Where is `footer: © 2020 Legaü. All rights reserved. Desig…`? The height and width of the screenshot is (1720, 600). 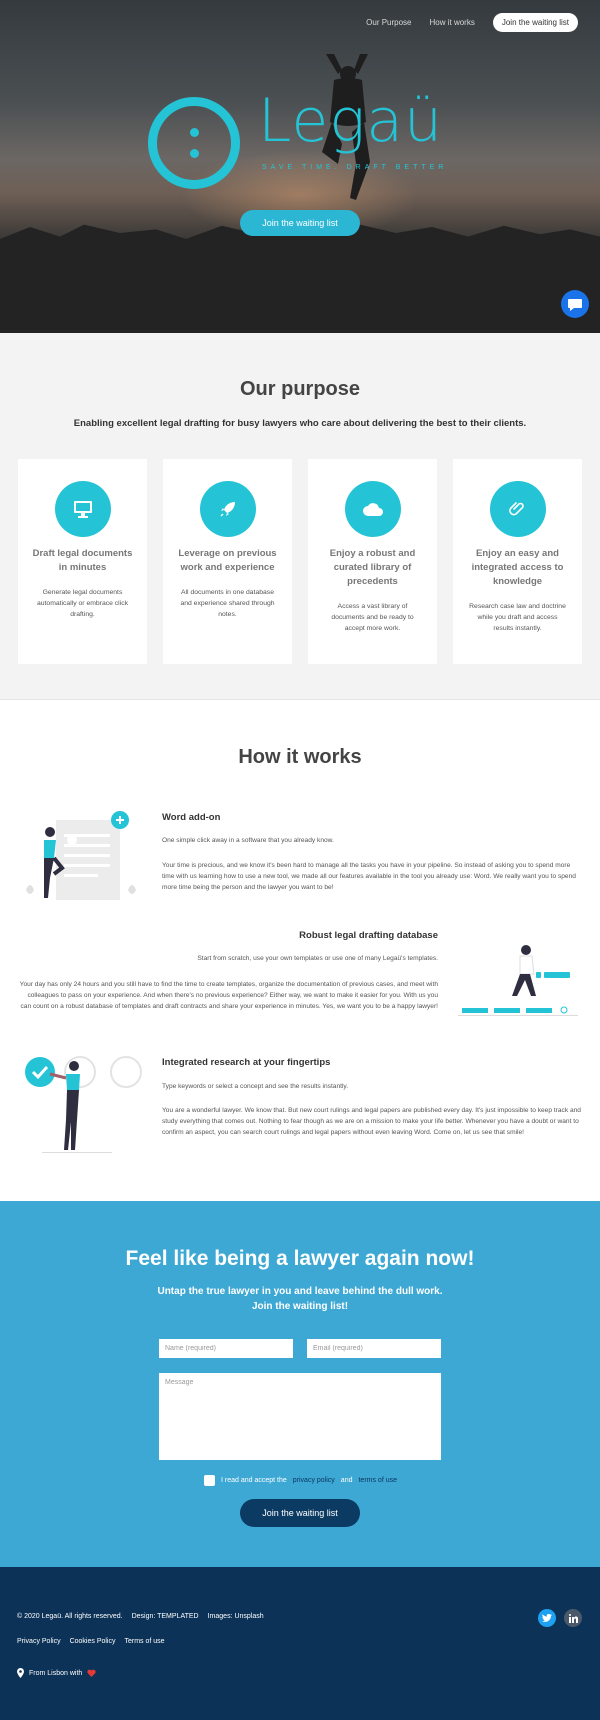 footer: © 2020 Legaü. All rights reserved. Desig… is located at coordinates (300, 1643).